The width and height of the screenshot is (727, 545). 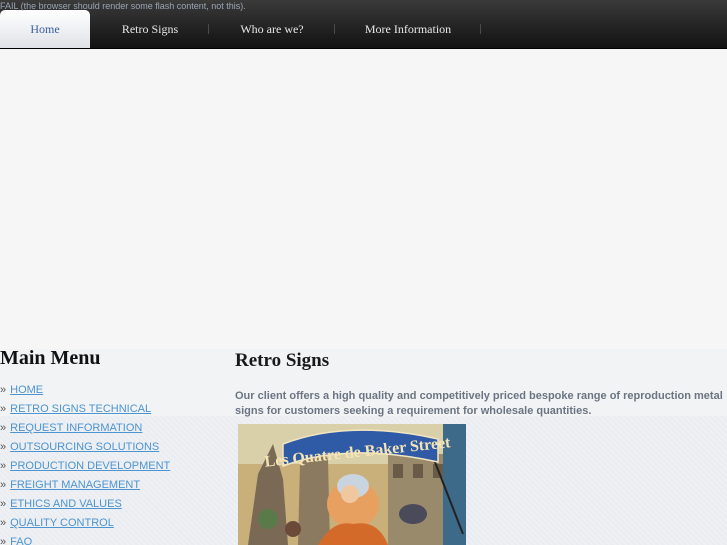 What do you see at coordinates (408, 29) in the screenshot?
I see `nav-more-information: More Information` at bounding box center [408, 29].